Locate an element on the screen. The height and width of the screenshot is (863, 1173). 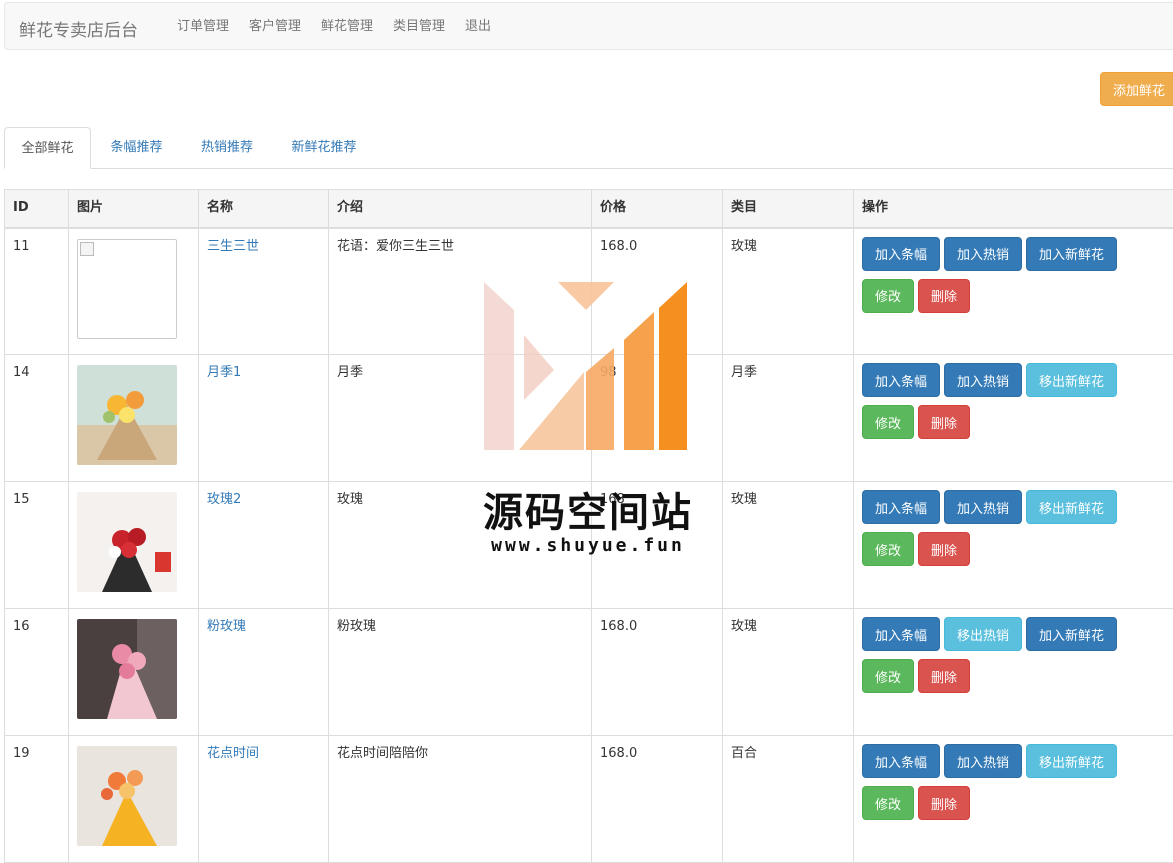
table-header-row: ID 图片 名称 介绍 价格 类目 操作 is located at coordinates (589, 209).